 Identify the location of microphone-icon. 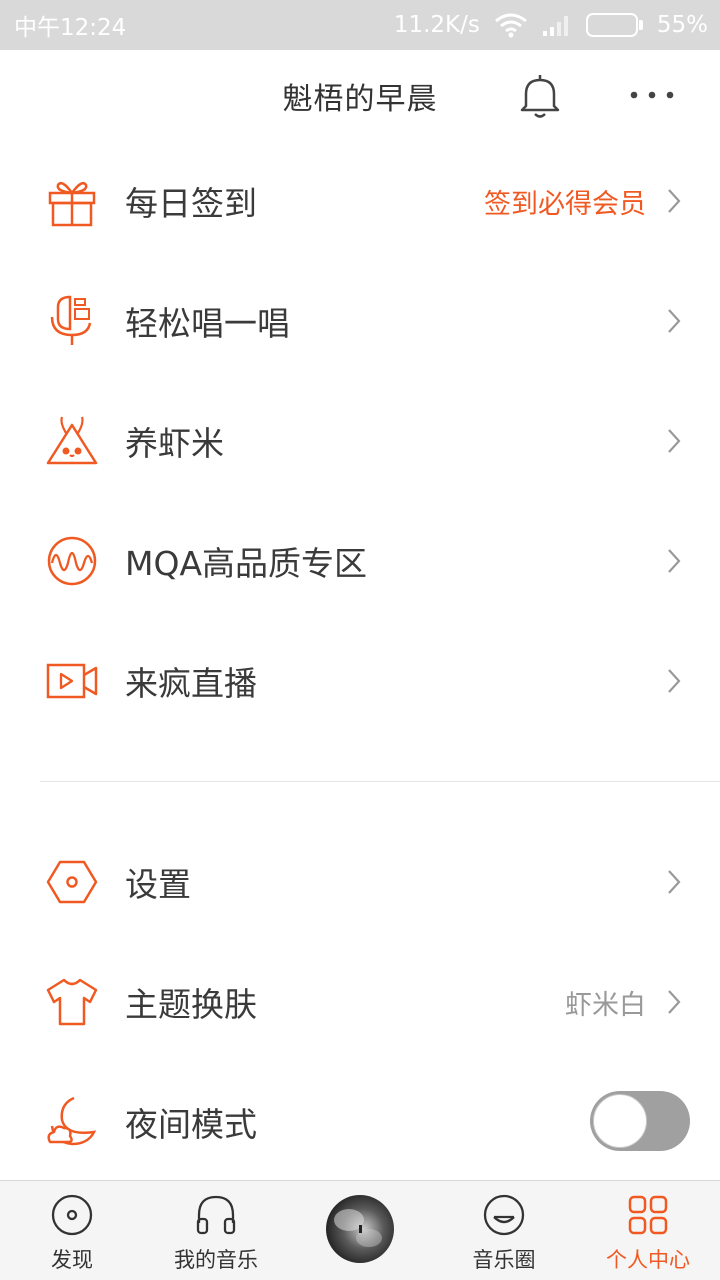
(71, 320).